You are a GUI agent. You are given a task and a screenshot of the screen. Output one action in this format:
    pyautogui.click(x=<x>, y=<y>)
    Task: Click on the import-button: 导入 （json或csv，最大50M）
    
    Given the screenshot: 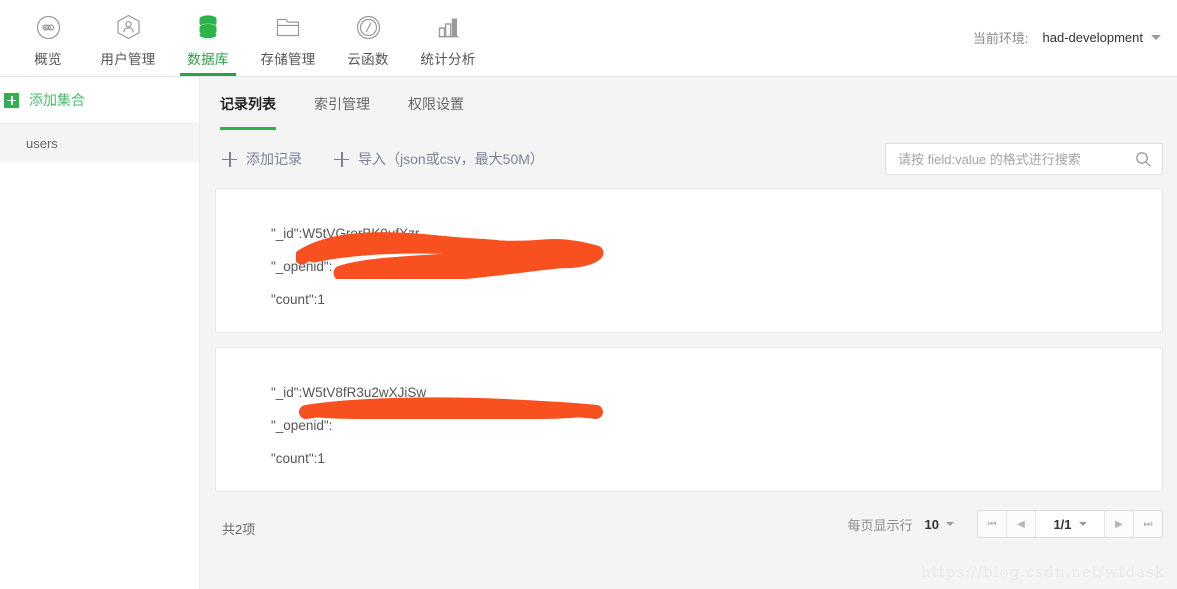 What is the action you would take?
    pyautogui.click(x=439, y=159)
    